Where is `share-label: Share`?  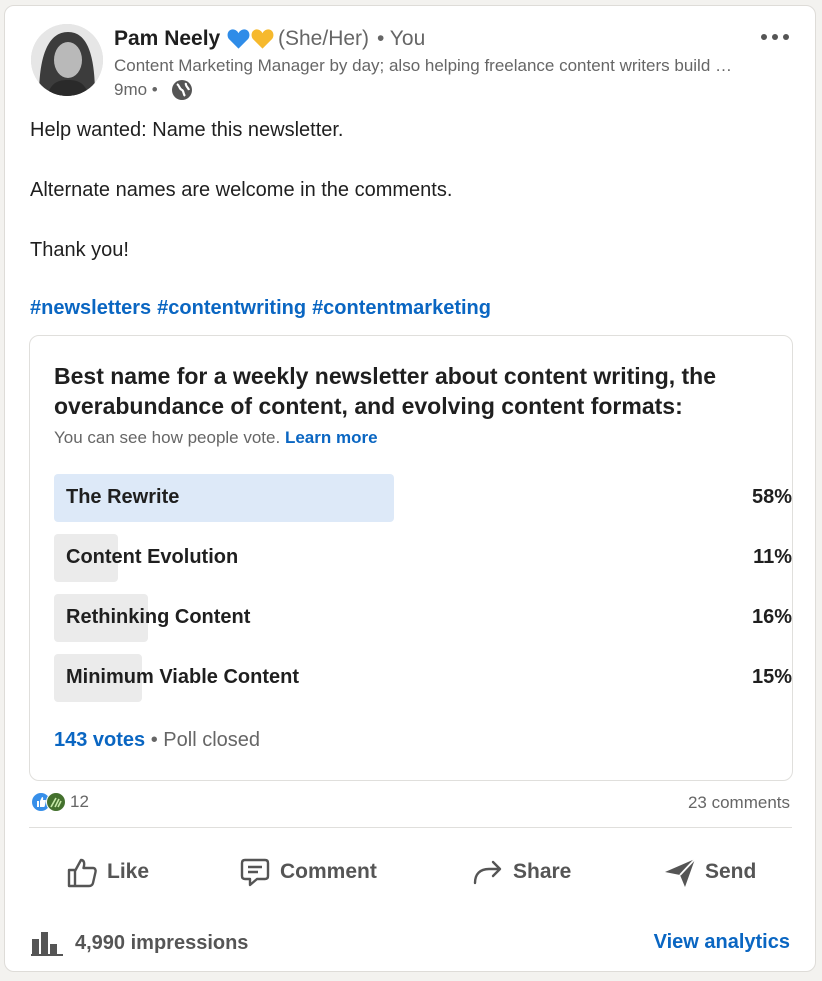 share-label: Share is located at coordinates (542, 871).